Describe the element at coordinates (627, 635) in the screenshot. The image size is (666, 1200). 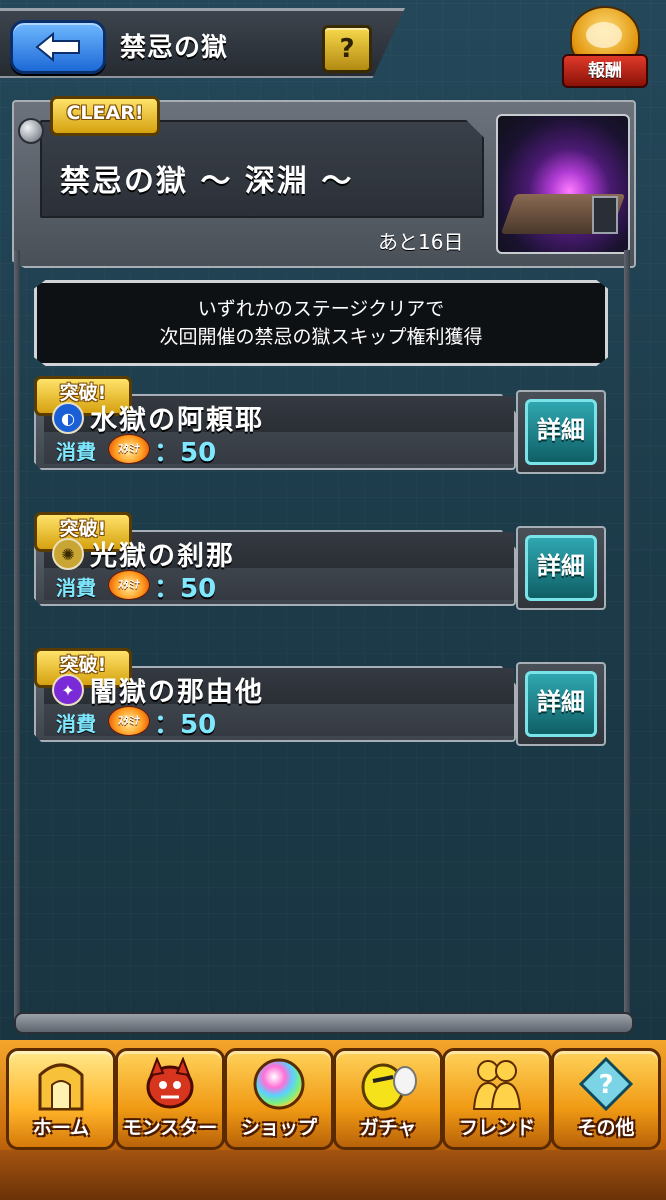
I see `right-rail` at that location.